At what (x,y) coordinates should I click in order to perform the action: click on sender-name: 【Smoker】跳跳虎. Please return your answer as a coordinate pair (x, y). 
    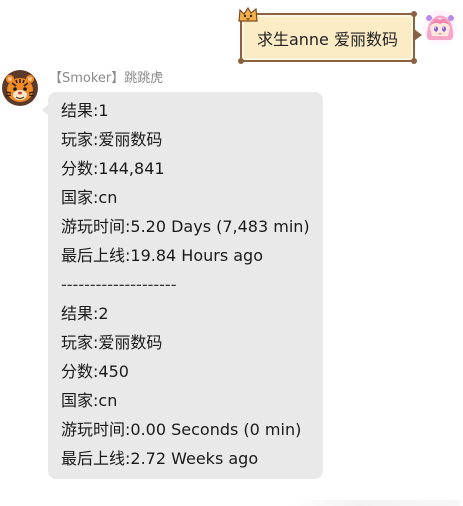
    Looking at the image, I should click on (186, 79).